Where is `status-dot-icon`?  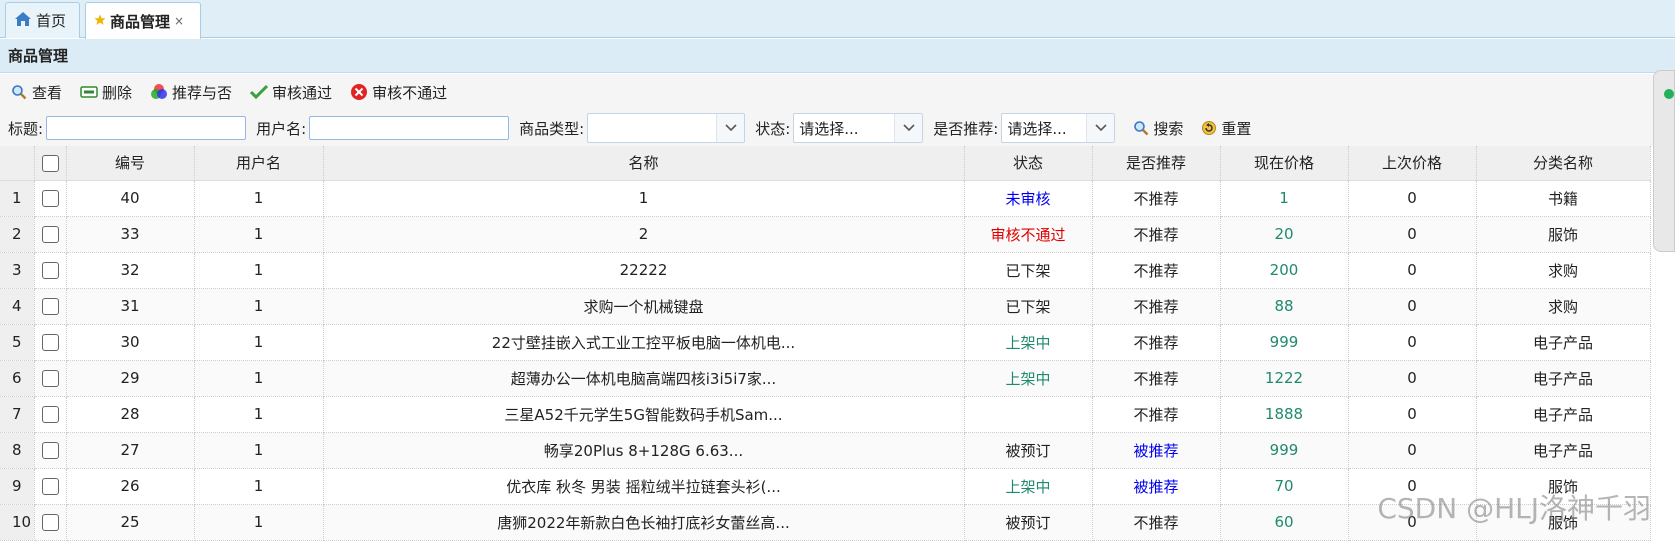 status-dot-icon is located at coordinates (1669, 94).